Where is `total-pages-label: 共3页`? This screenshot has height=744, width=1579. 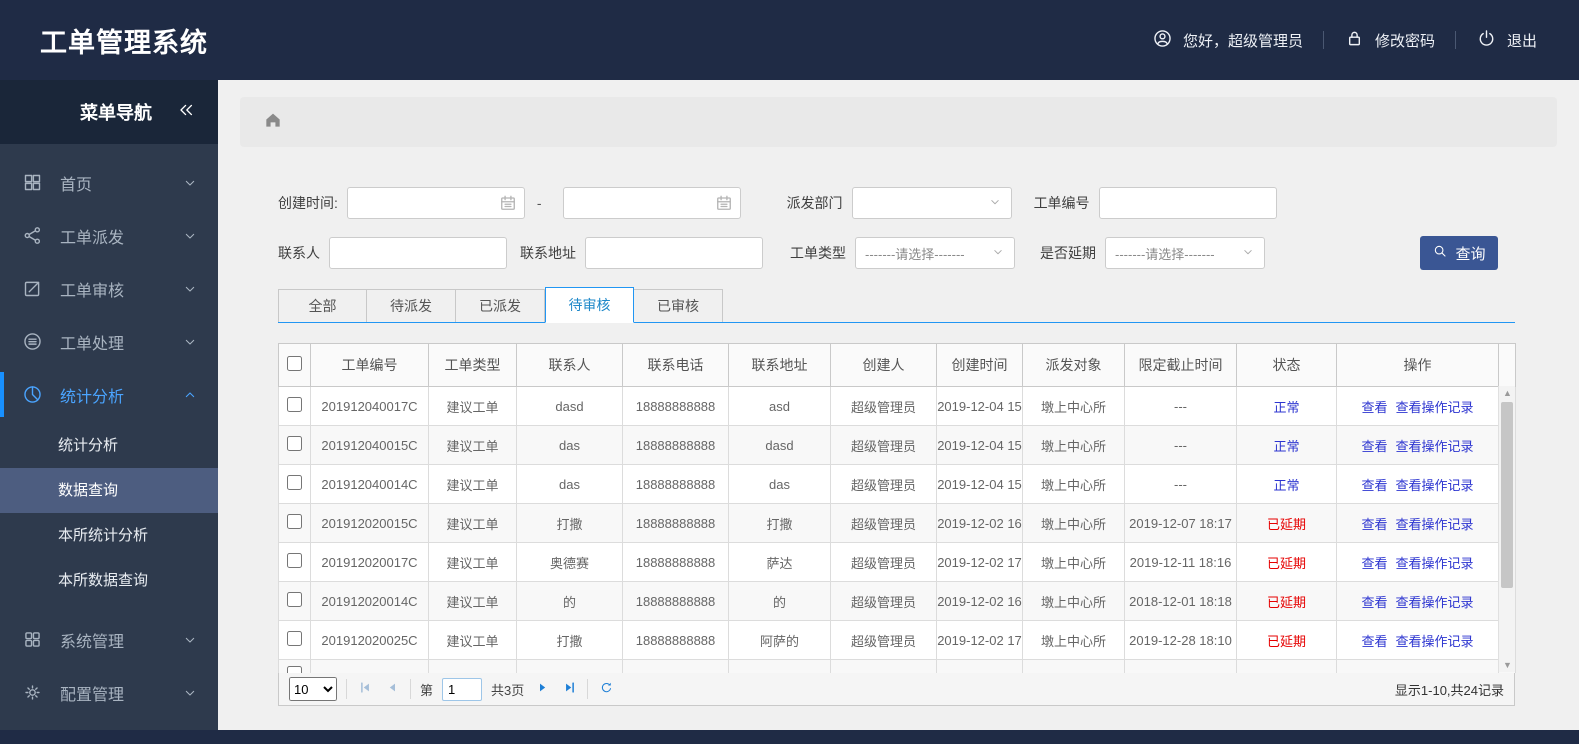
total-pages-label: 共3页 is located at coordinates (508, 690).